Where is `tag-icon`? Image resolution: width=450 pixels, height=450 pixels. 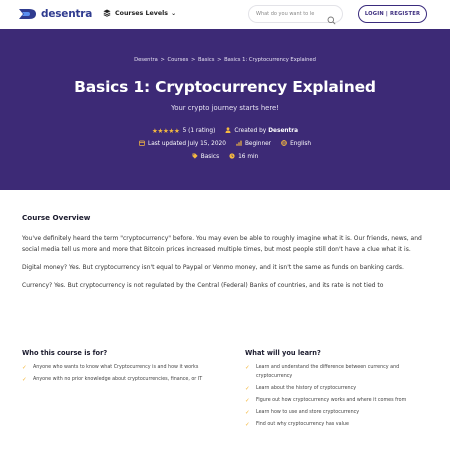 tag-icon is located at coordinates (195, 157).